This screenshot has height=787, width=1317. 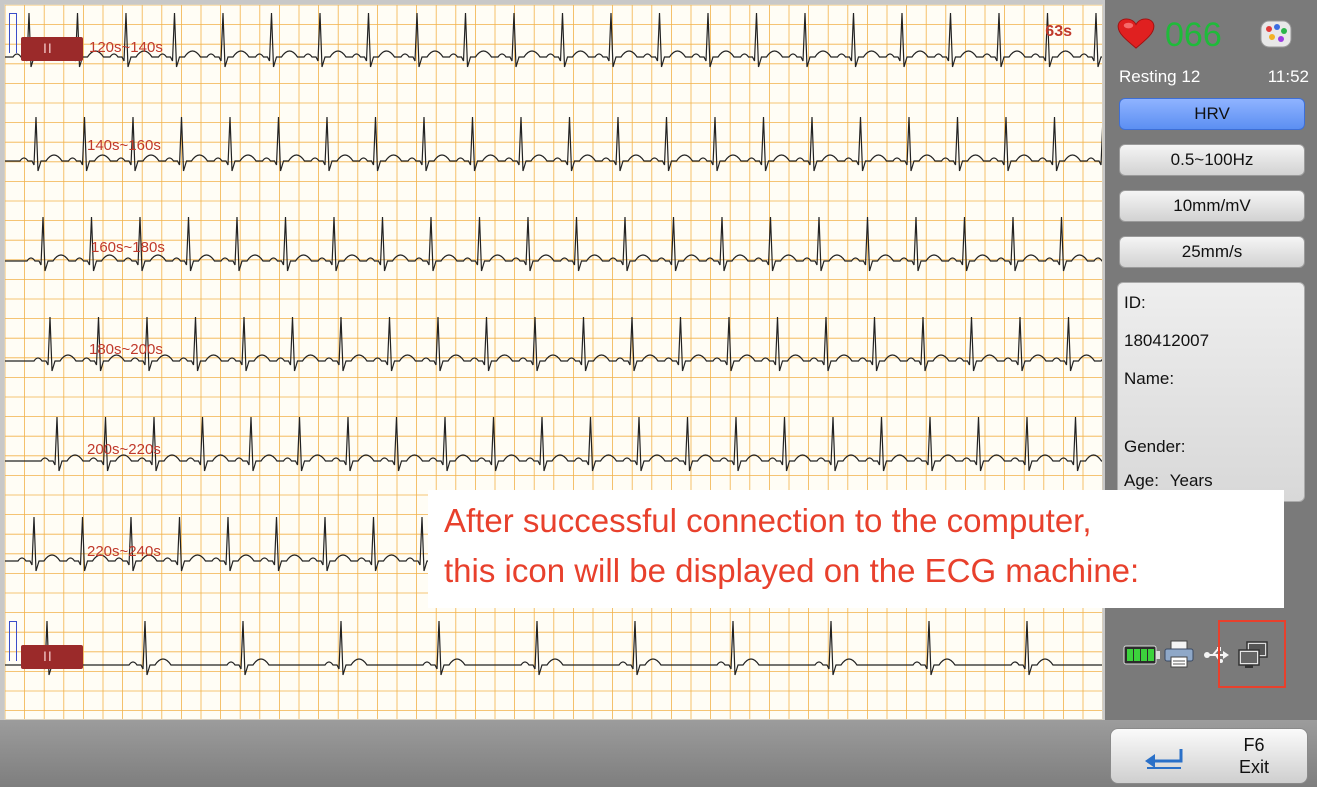 What do you see at coordinates (1179, 654) in the screenshot?
I see `printer-icon` at bounding box center [1179, 654].